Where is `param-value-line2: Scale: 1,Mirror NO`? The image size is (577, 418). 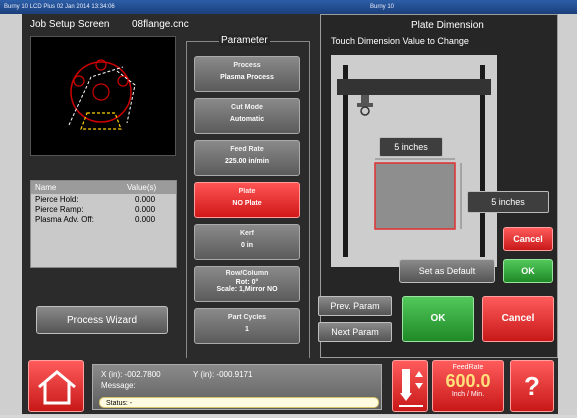
param-value-line2: Scale: 1,Mirror NO is located at coordinates (247, 289).